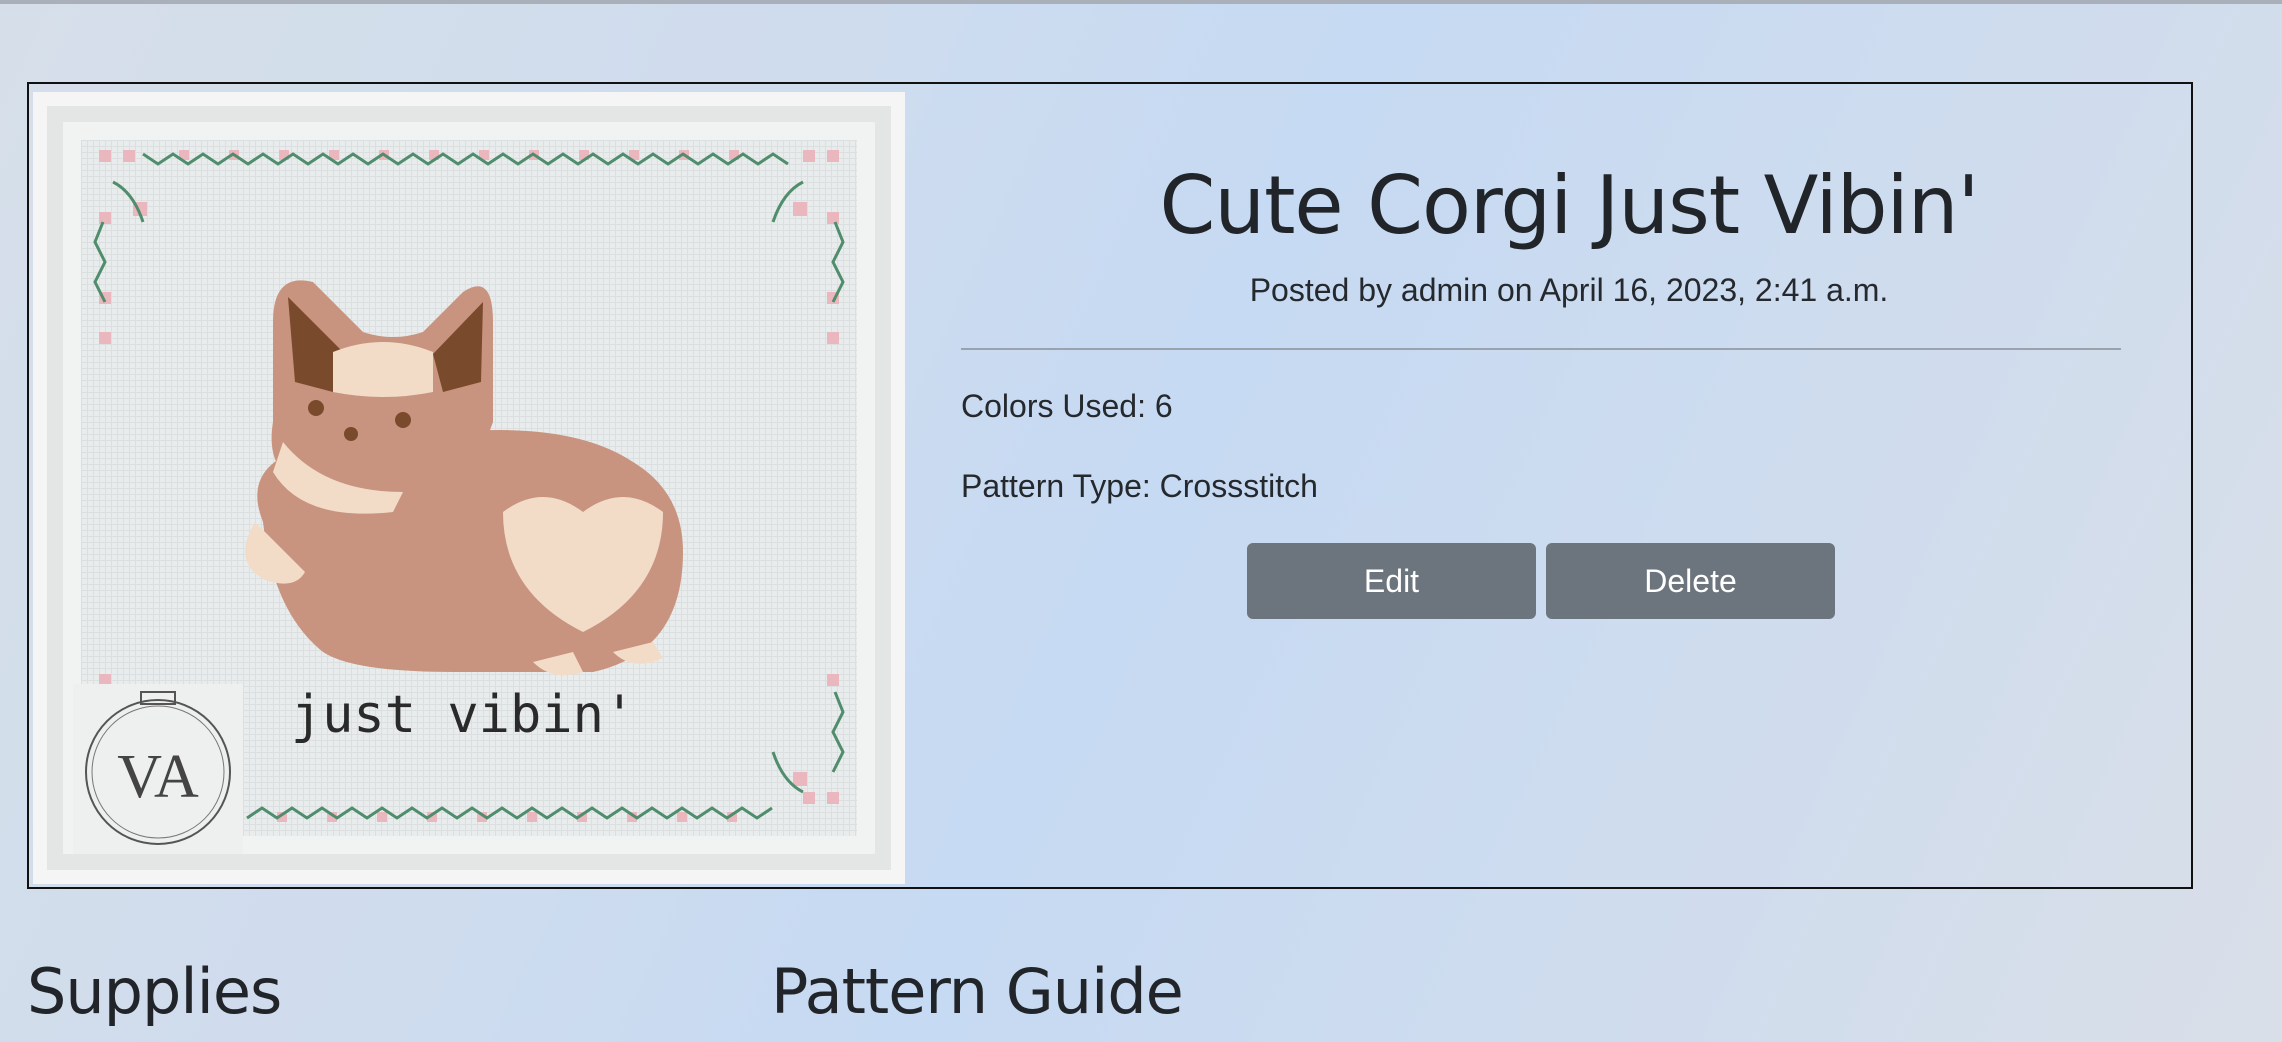  I want to click on edit-button: Edit, so click(1391, 581).